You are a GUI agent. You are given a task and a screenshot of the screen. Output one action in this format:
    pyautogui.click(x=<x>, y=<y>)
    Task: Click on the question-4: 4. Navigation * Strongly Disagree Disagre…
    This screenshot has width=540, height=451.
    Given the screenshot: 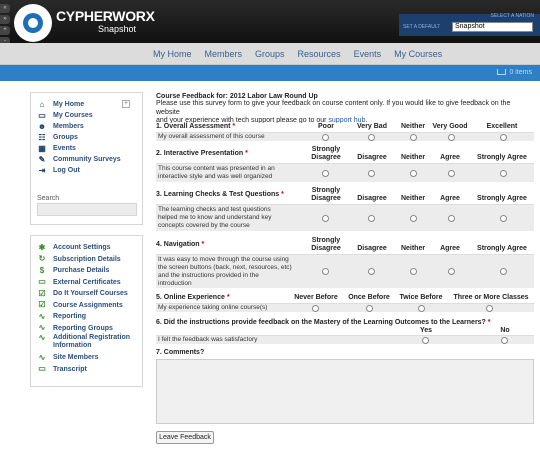 What is the action you would take?
    pyautogui.click(x=345, y=262)
    